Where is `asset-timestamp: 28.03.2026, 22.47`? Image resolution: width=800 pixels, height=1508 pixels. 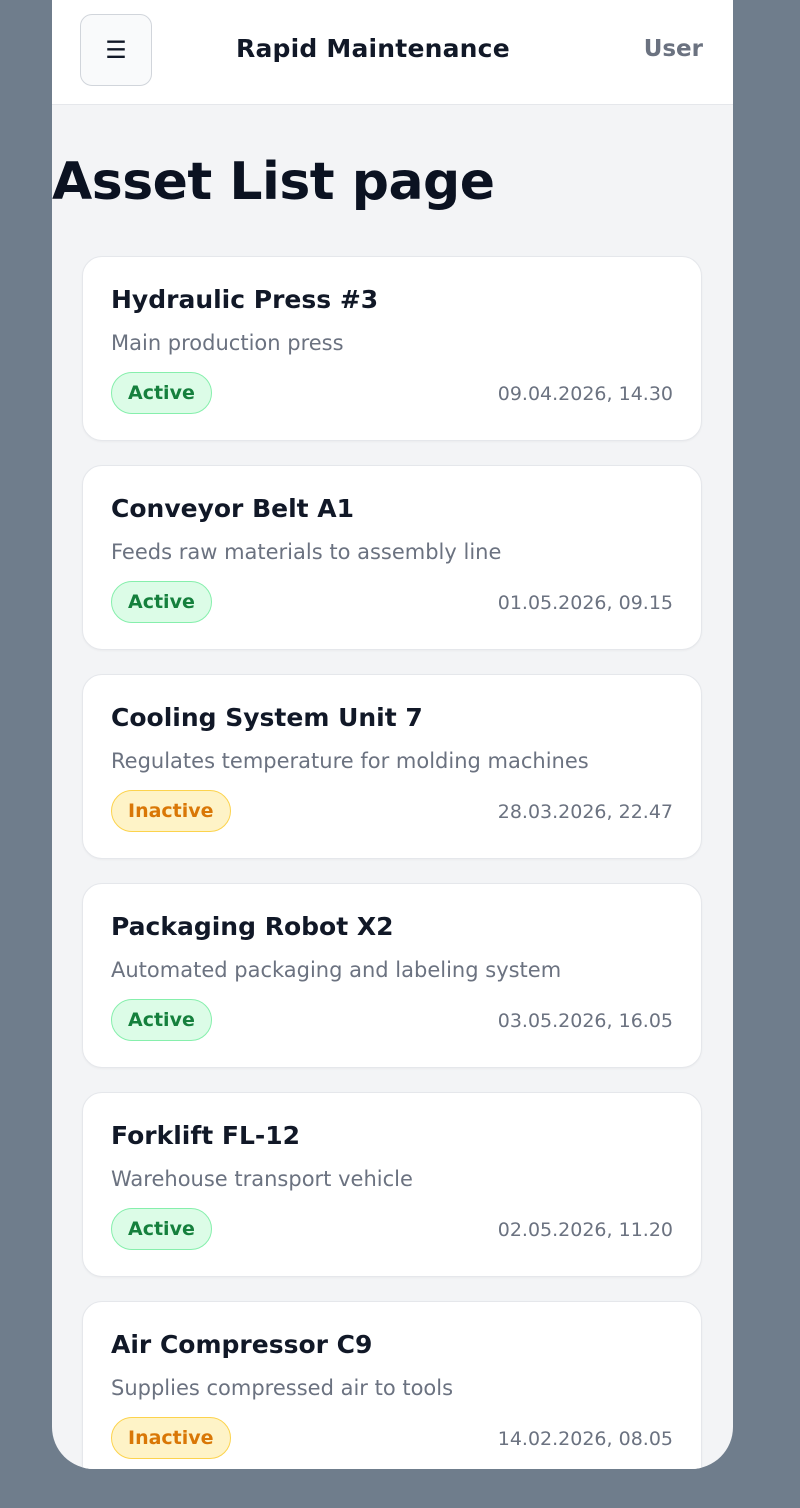
asset-timestamp: 28.03.2026, 22.47 is located at coordinates (585, 812).